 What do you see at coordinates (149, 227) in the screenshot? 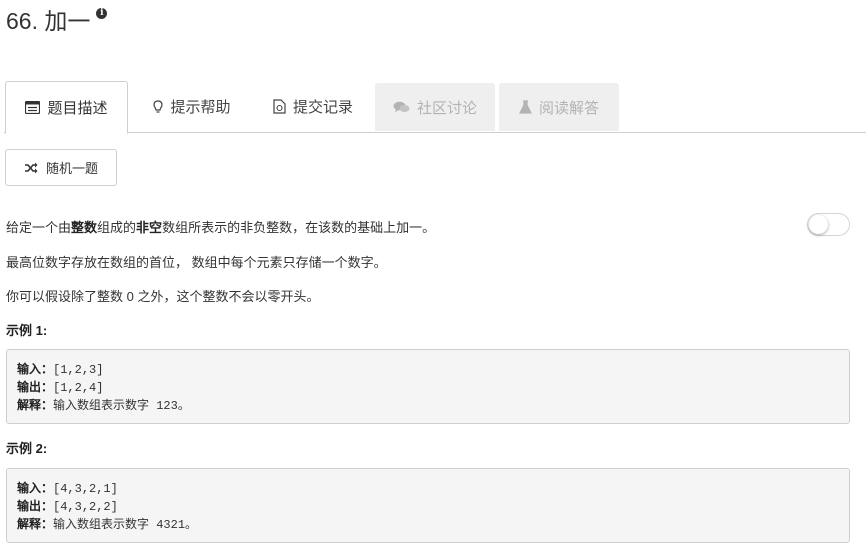
I see `text-bold-nonempty: 非空` at bounding box center [149, 227].